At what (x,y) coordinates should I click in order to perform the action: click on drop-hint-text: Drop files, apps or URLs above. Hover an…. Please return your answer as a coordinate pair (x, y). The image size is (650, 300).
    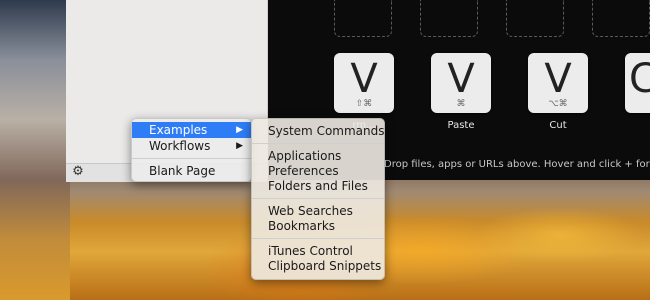
    Looking at the image, I should click on (517, 164).